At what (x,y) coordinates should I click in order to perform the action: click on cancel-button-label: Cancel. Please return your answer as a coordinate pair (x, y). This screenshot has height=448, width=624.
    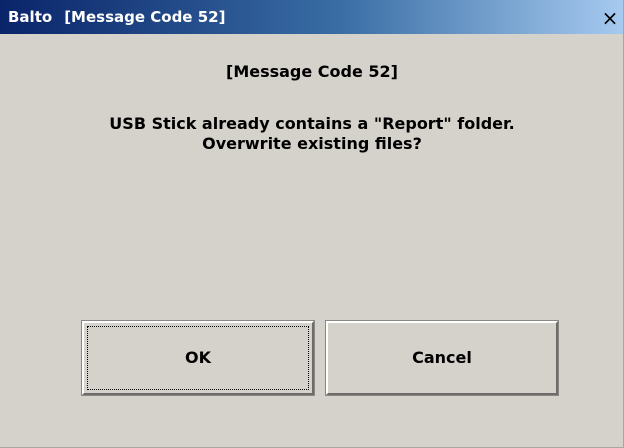
    Looking at the image, I should click on (442, 357).